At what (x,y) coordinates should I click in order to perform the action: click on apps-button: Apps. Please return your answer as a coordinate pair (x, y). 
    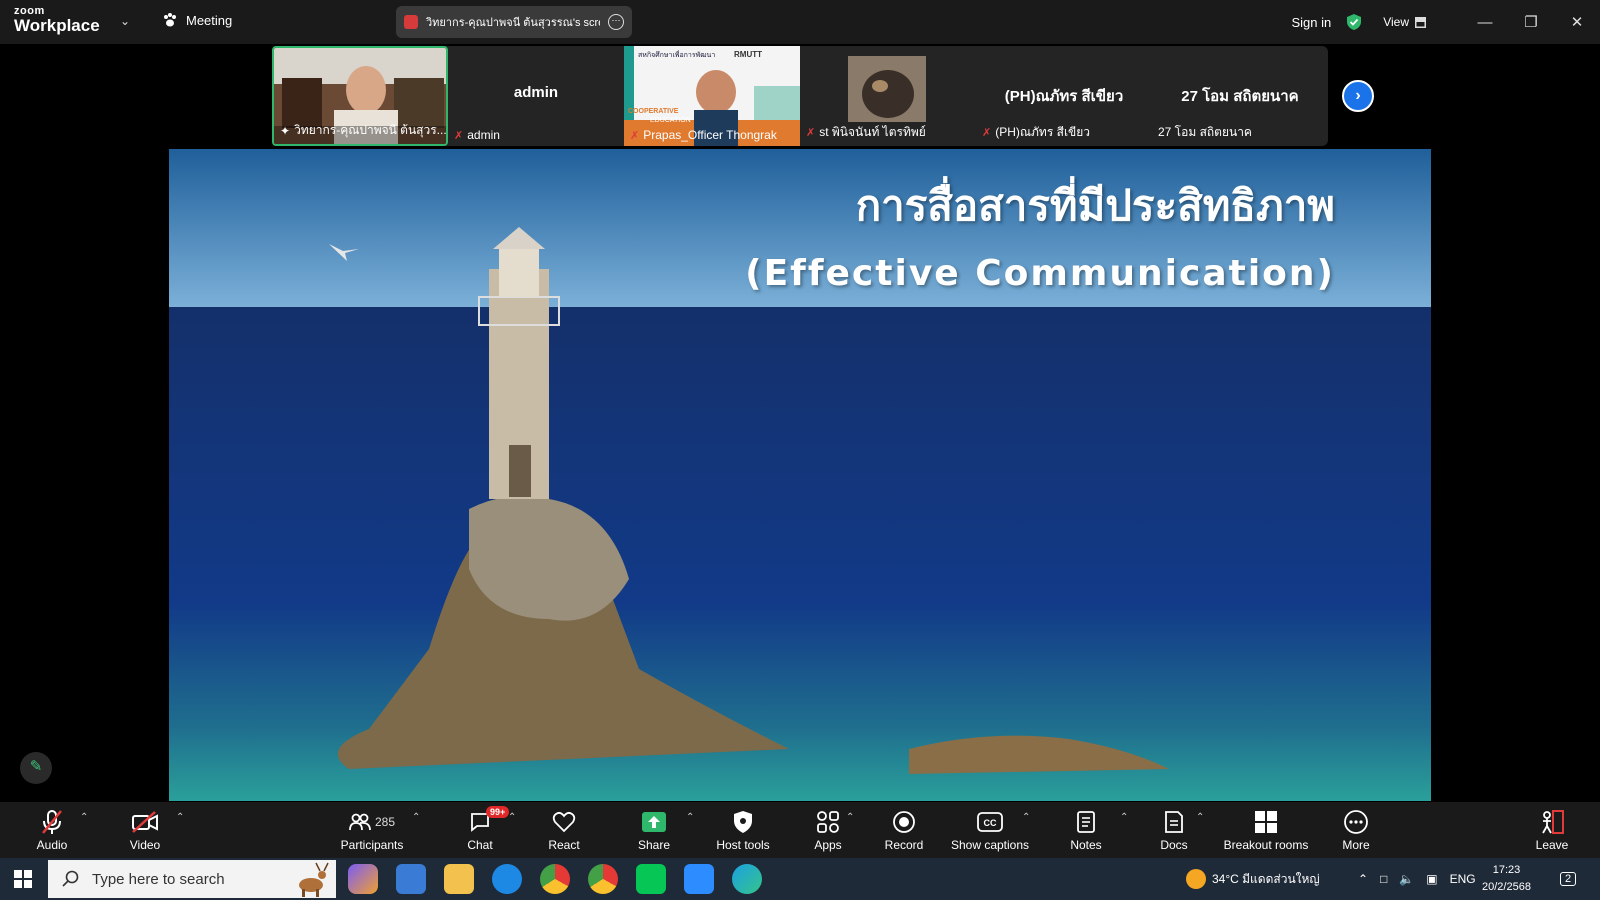
    Looking at the image, I should click on (828, 830).